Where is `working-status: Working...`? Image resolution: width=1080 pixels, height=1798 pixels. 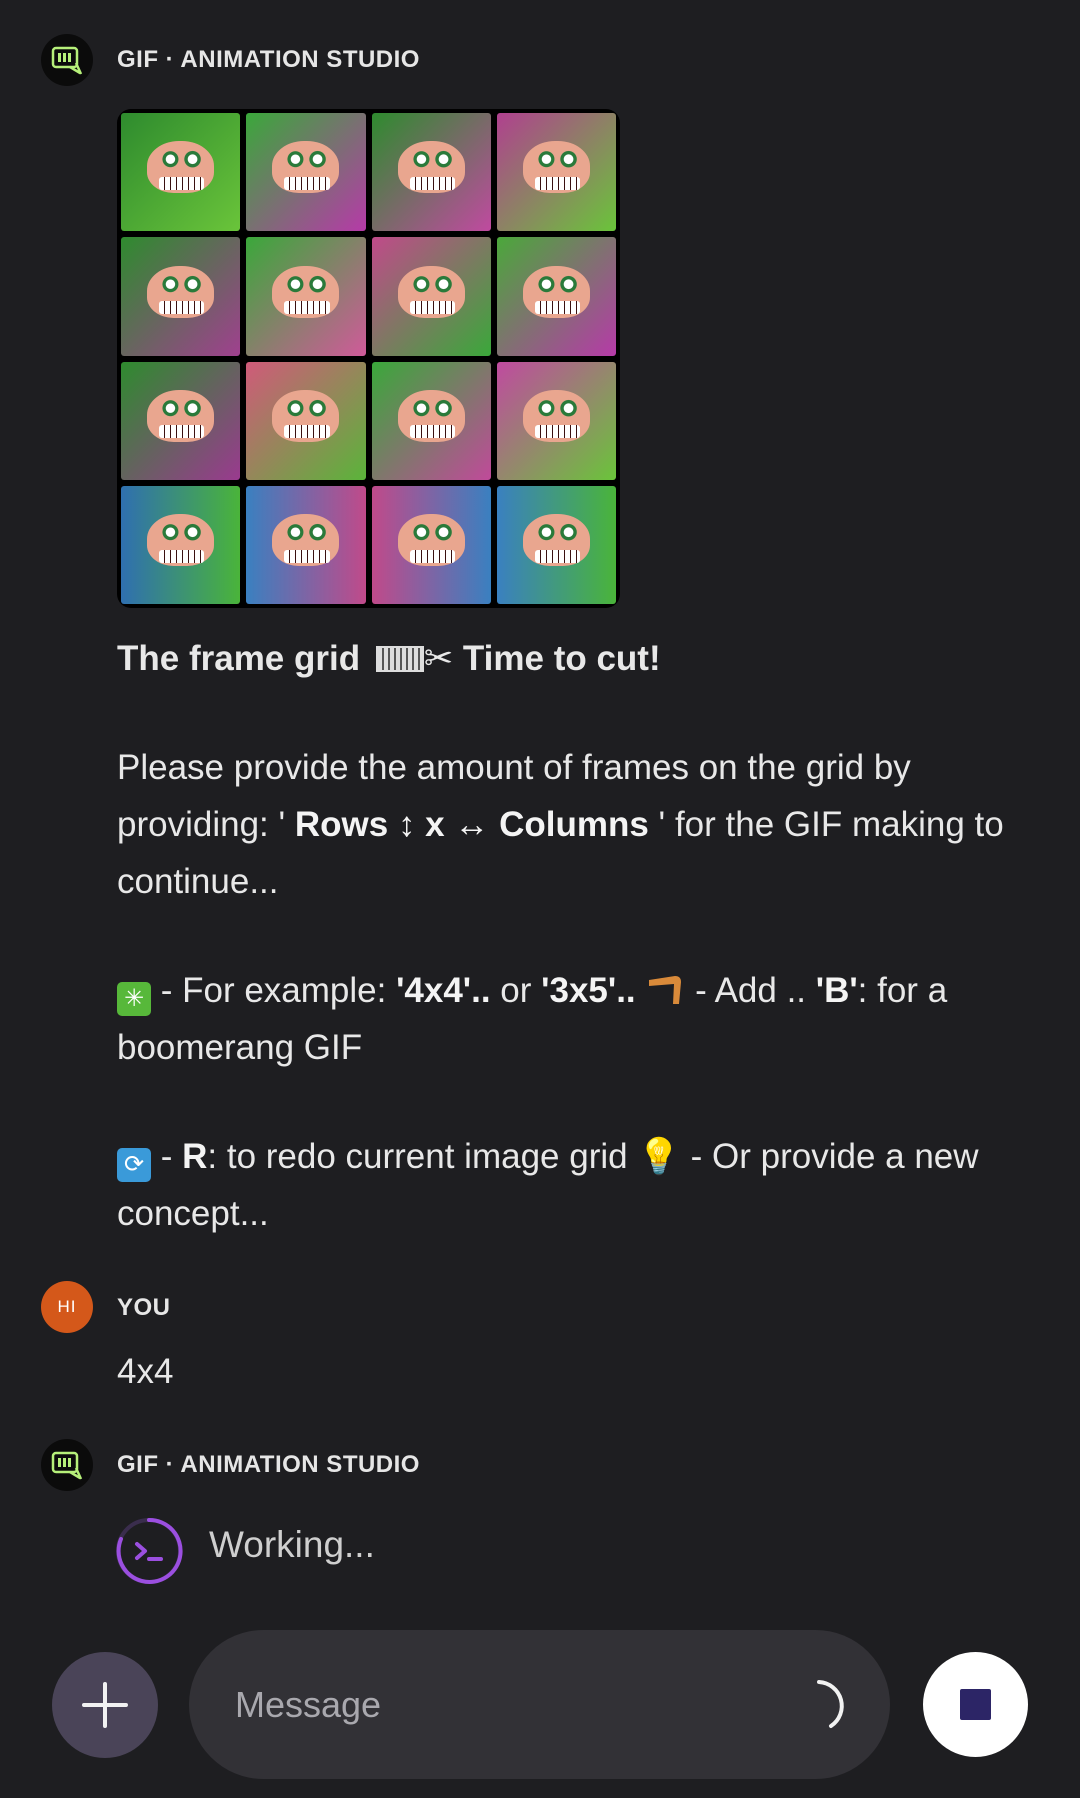 working-status: Working... is located at coordinates (292, 1544).